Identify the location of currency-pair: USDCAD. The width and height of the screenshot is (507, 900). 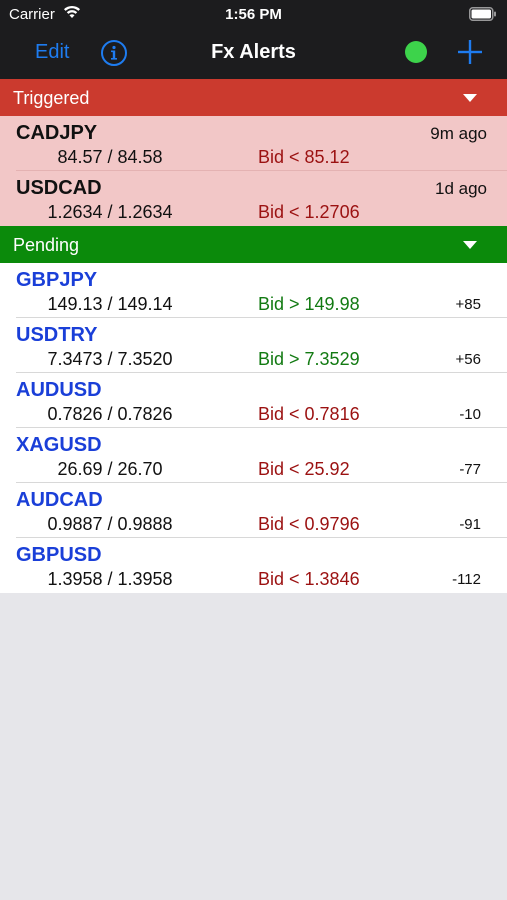
(59, 188).